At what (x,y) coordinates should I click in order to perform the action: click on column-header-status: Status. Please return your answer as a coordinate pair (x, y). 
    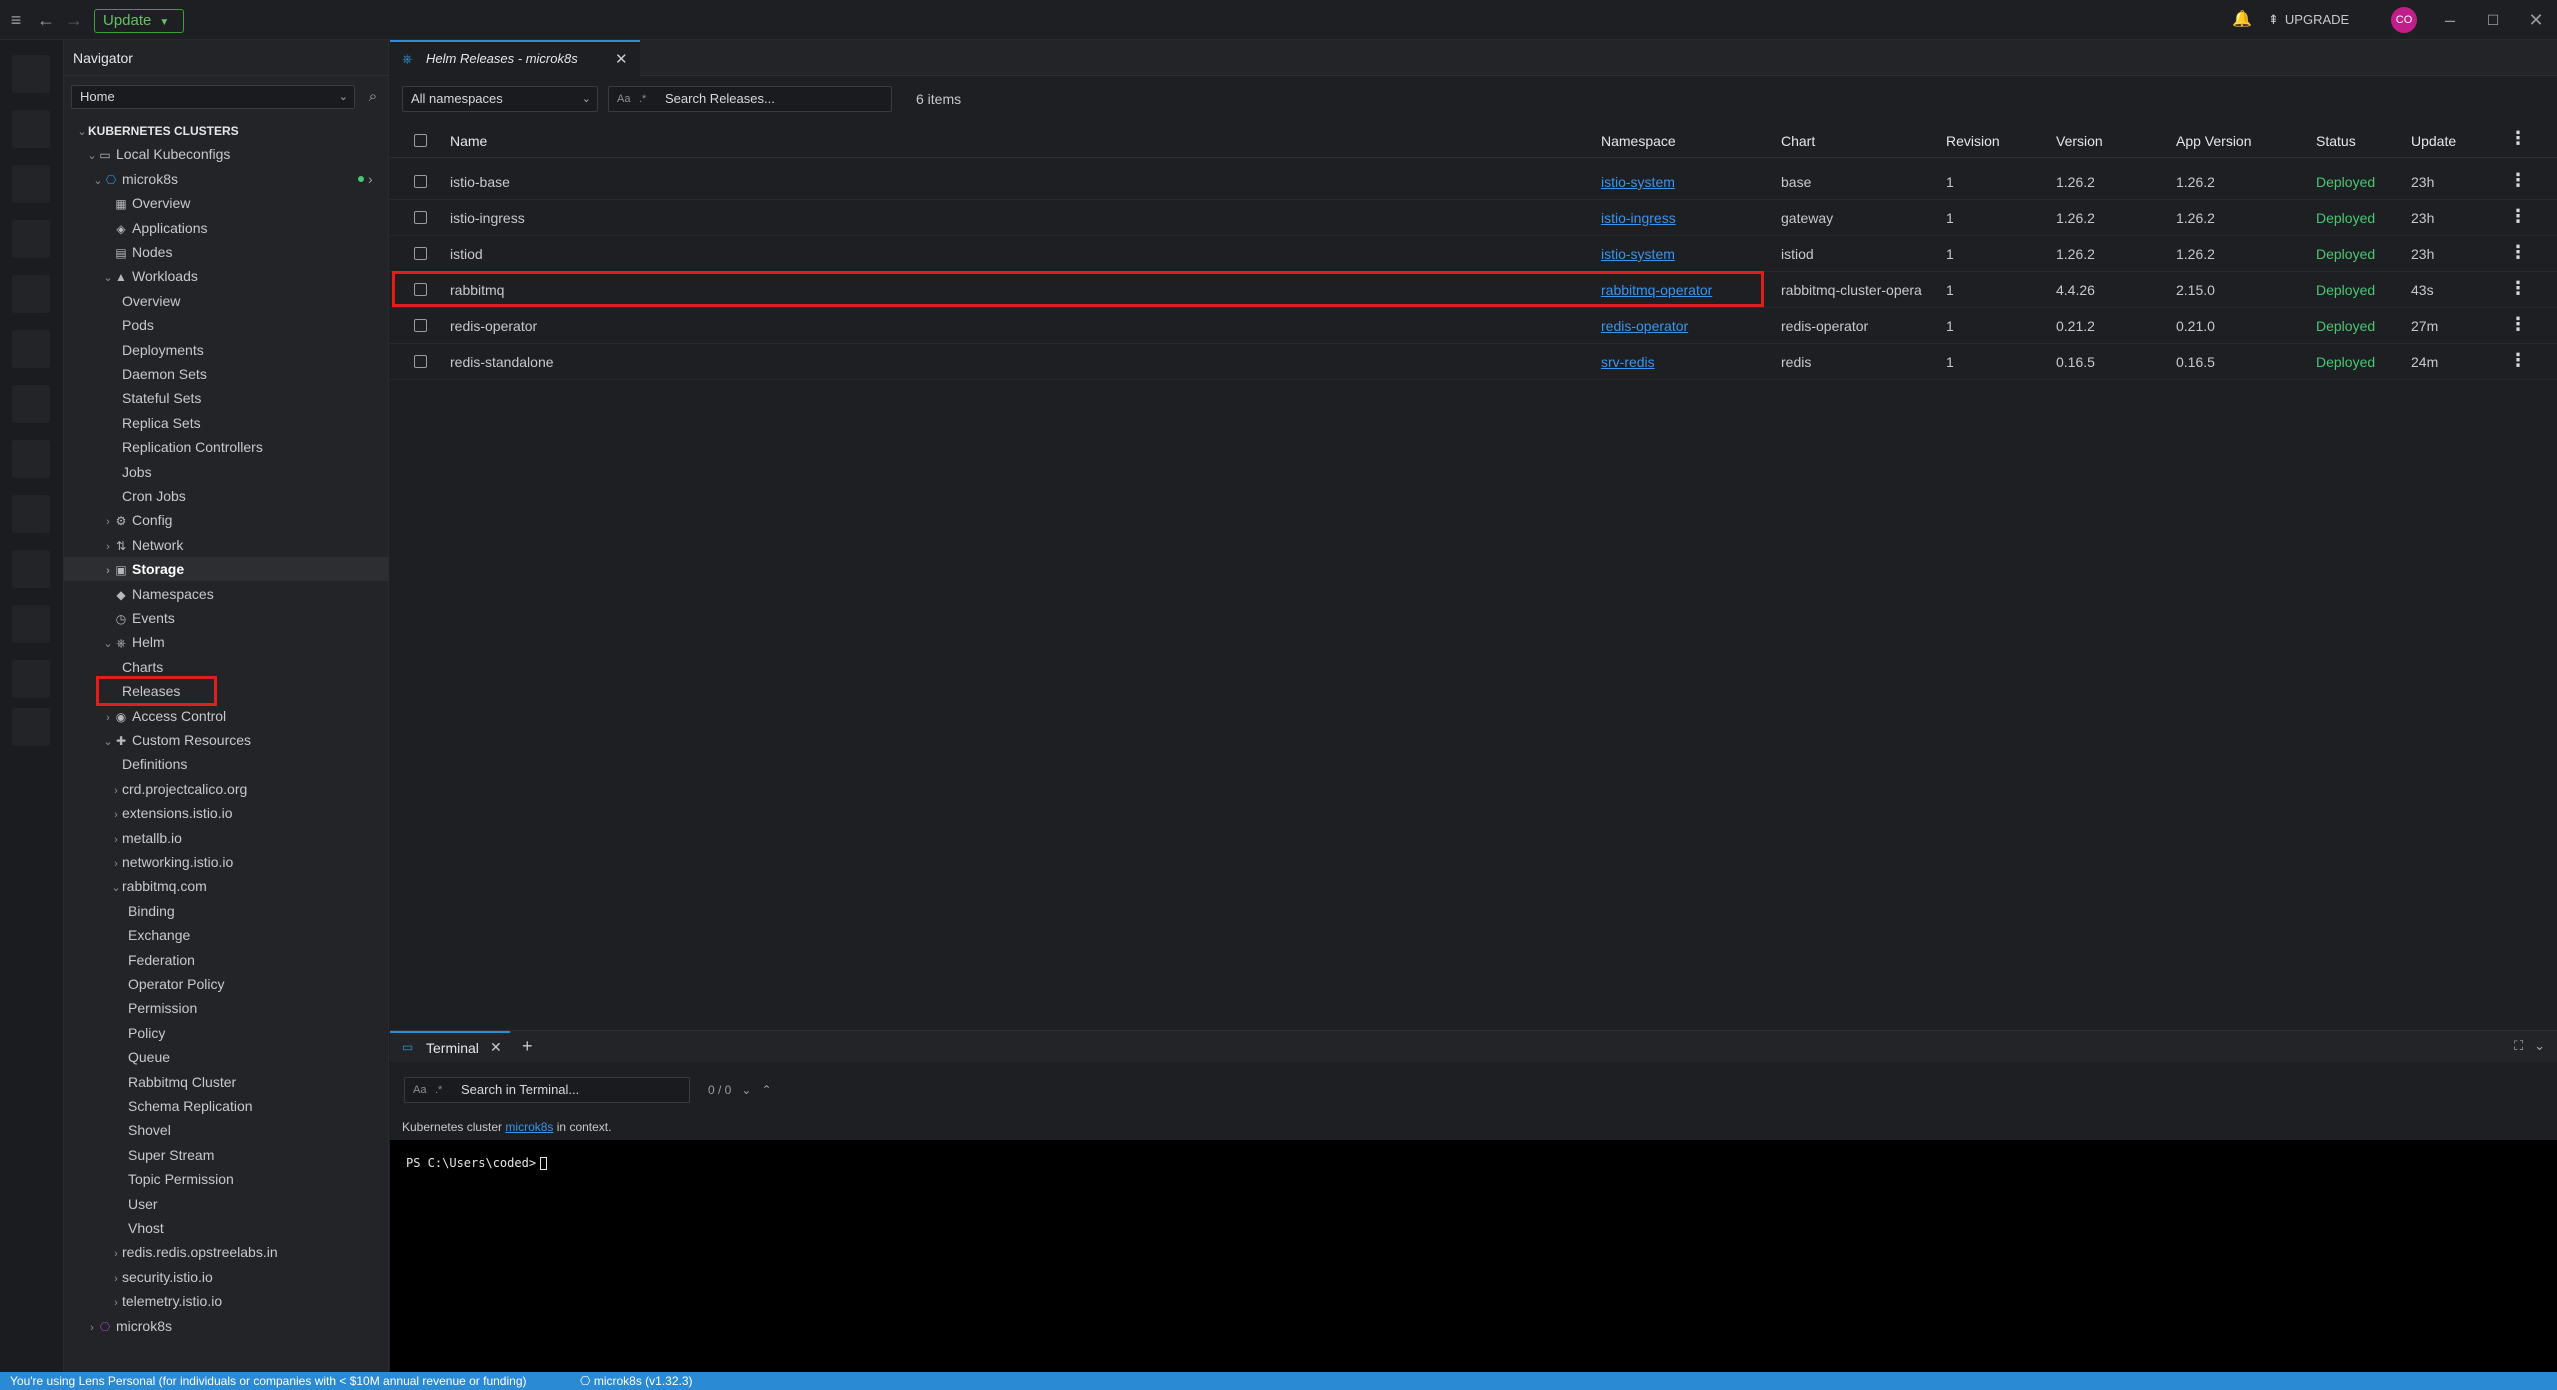
    Looking at the image, I should click on (2336, 141).